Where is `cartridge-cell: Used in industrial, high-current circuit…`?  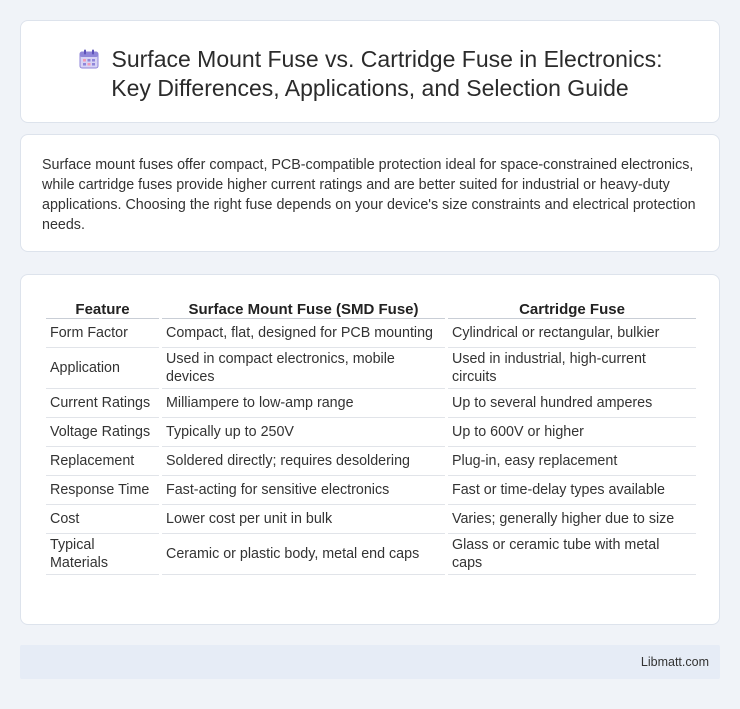 cartridge-cell: Used in industrial, high-current circuit… is located at coordinates (572, 368).